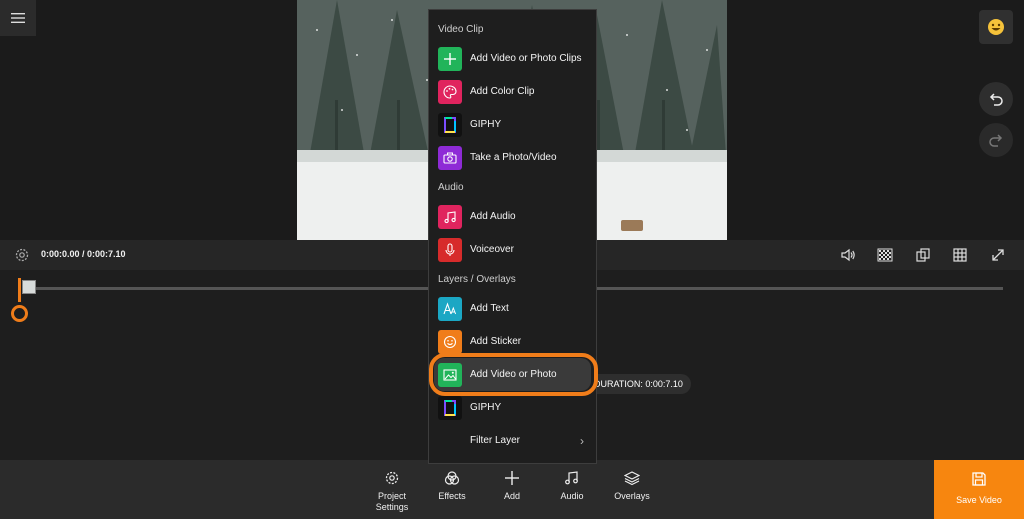 The height and width of the screenshot is (519, 1024). Describe the element at coordinates (511, 496) in the screenshot. I see `add-label: Add` at that location.